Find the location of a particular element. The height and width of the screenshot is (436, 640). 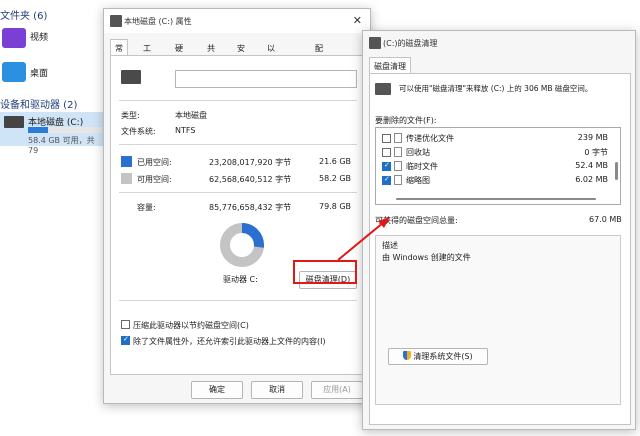

cleanup-titlebar: (C:)的磁盘清理 is located at coordinates (499, 43).